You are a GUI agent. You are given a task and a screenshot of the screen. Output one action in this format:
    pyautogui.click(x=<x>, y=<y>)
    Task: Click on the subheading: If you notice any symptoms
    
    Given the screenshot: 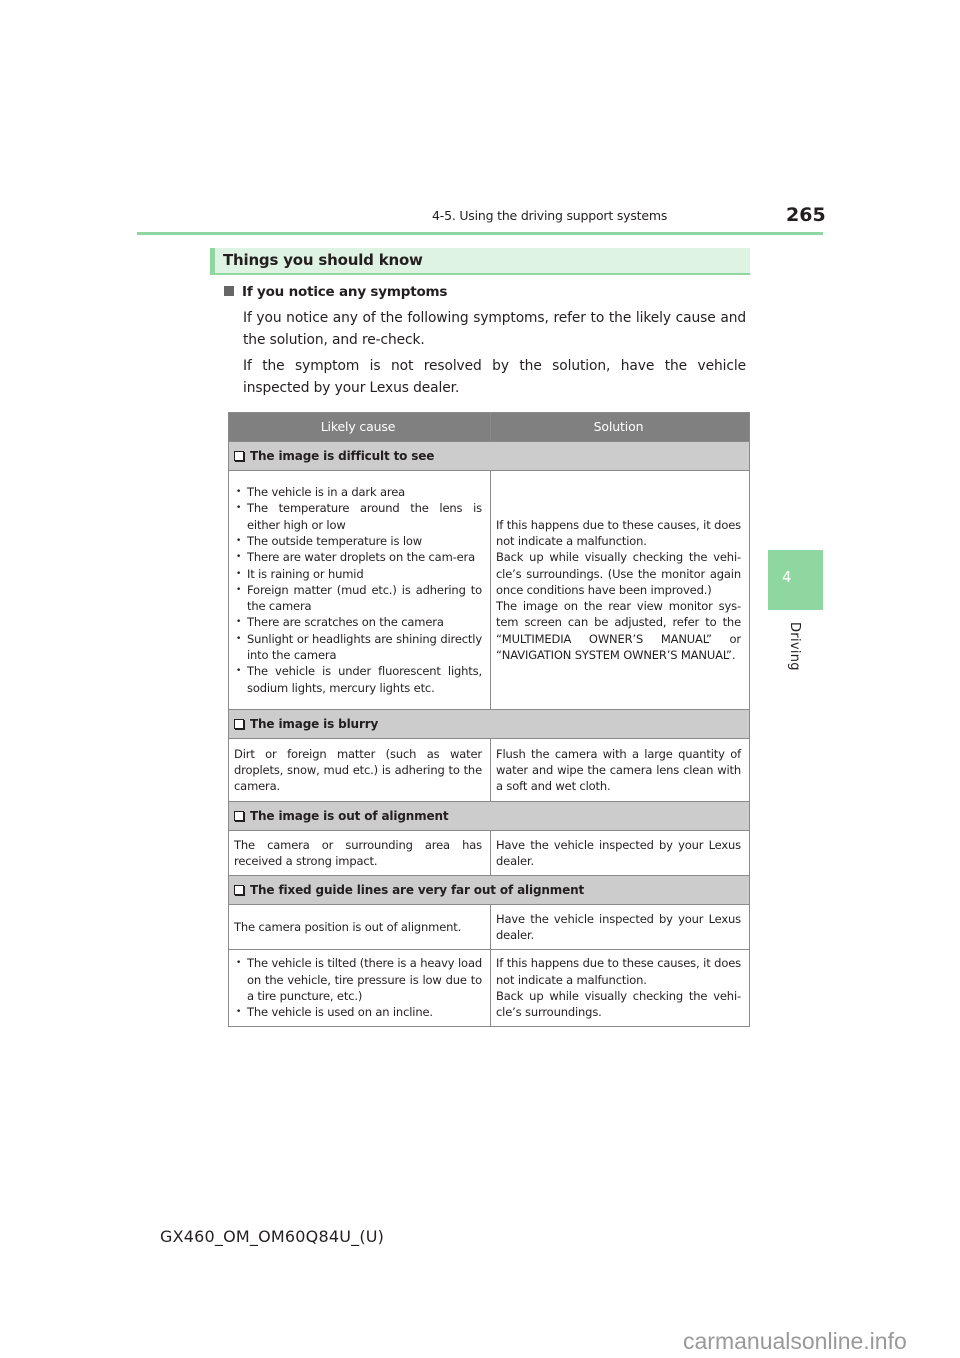 What is the action you would take?
    pyautogui.click(x=335, y=292)
    